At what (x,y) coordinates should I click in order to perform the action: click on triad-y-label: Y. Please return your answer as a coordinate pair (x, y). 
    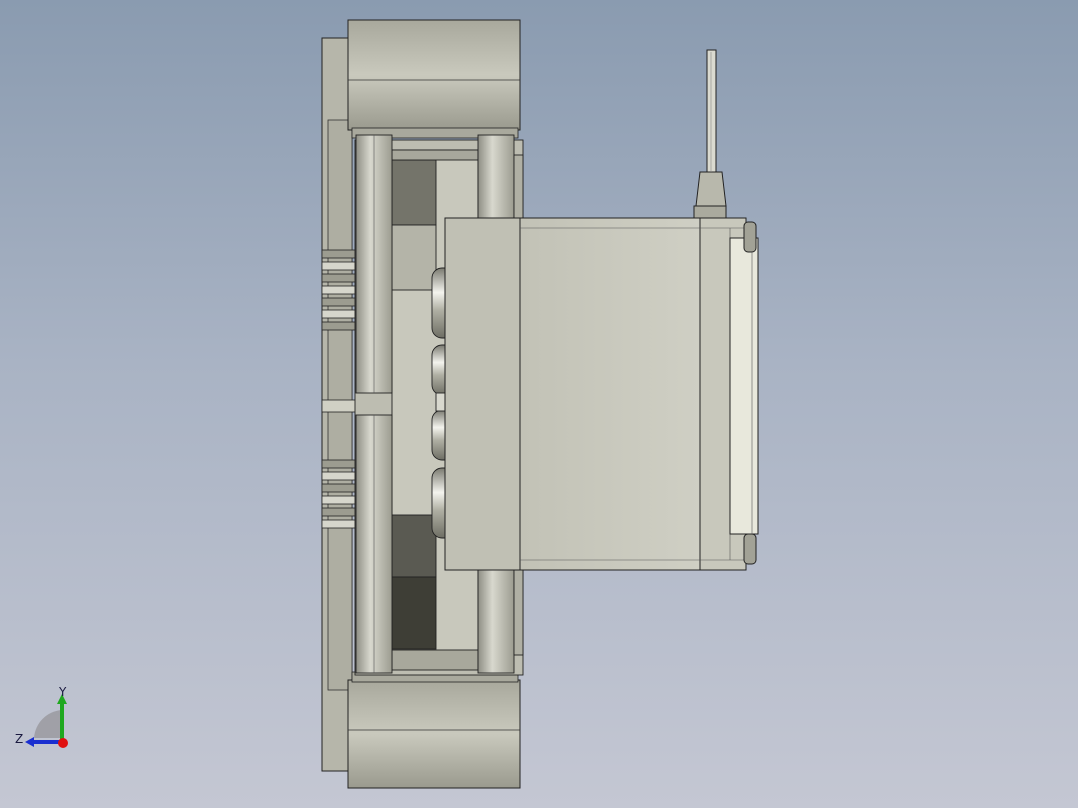
    Looking at the image, I should click on (62, 692).